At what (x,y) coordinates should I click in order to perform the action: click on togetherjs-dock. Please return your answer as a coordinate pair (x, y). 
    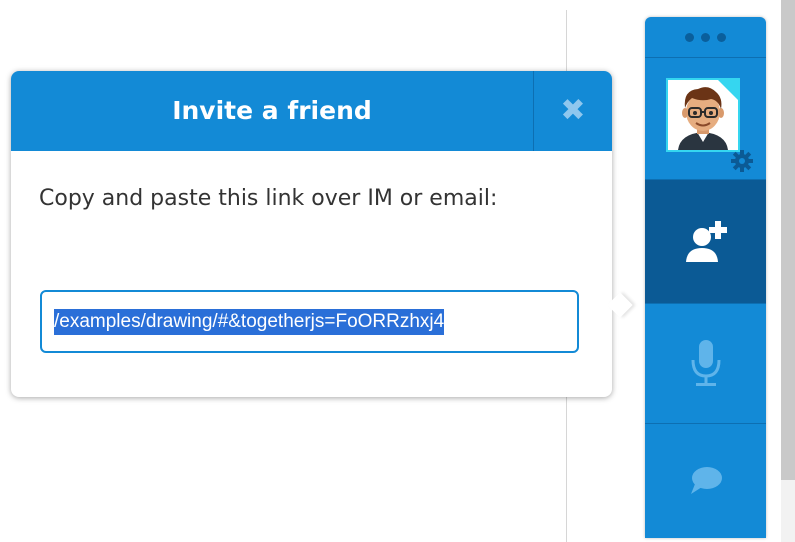
    Looking at the image, I should click on (705, 277).